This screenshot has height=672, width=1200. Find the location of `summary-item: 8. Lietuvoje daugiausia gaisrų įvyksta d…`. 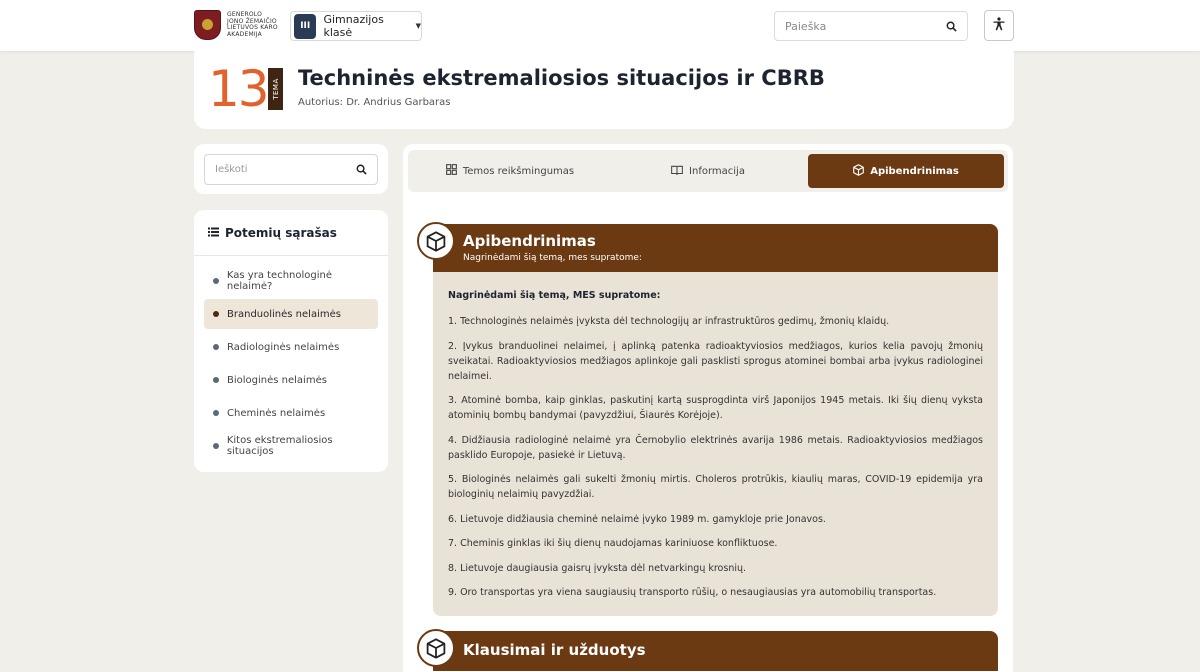

summary-item: 8. Lietuvoje daugiausia gaisrų įvyksta d… is located at coordinates (597, 568).